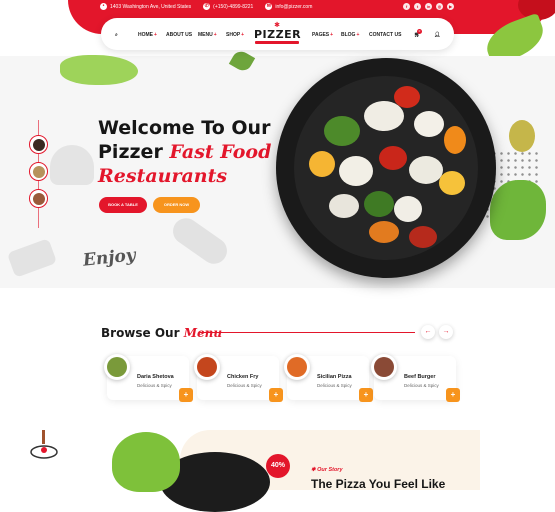 The height and width of the screenshot is (512, 555). What do you see at coordinates (419, 31) in the screenshot?
I see `cart-count-badge: 0` at bounding box center [419, 31].